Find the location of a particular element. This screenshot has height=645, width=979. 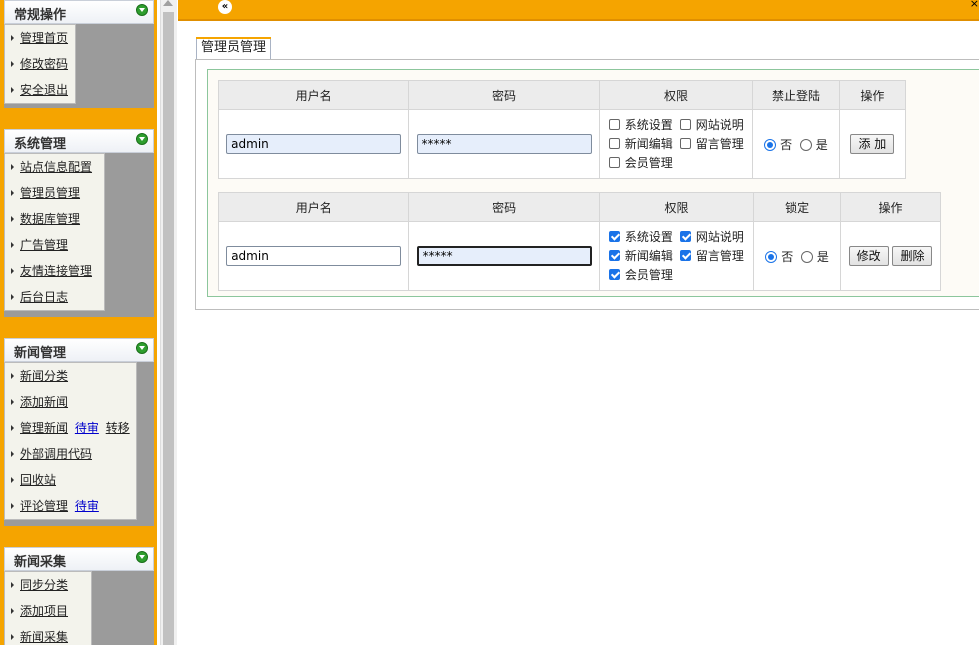

menu-item-add-news: 添加新闻 is located at coordinates (70, 402).